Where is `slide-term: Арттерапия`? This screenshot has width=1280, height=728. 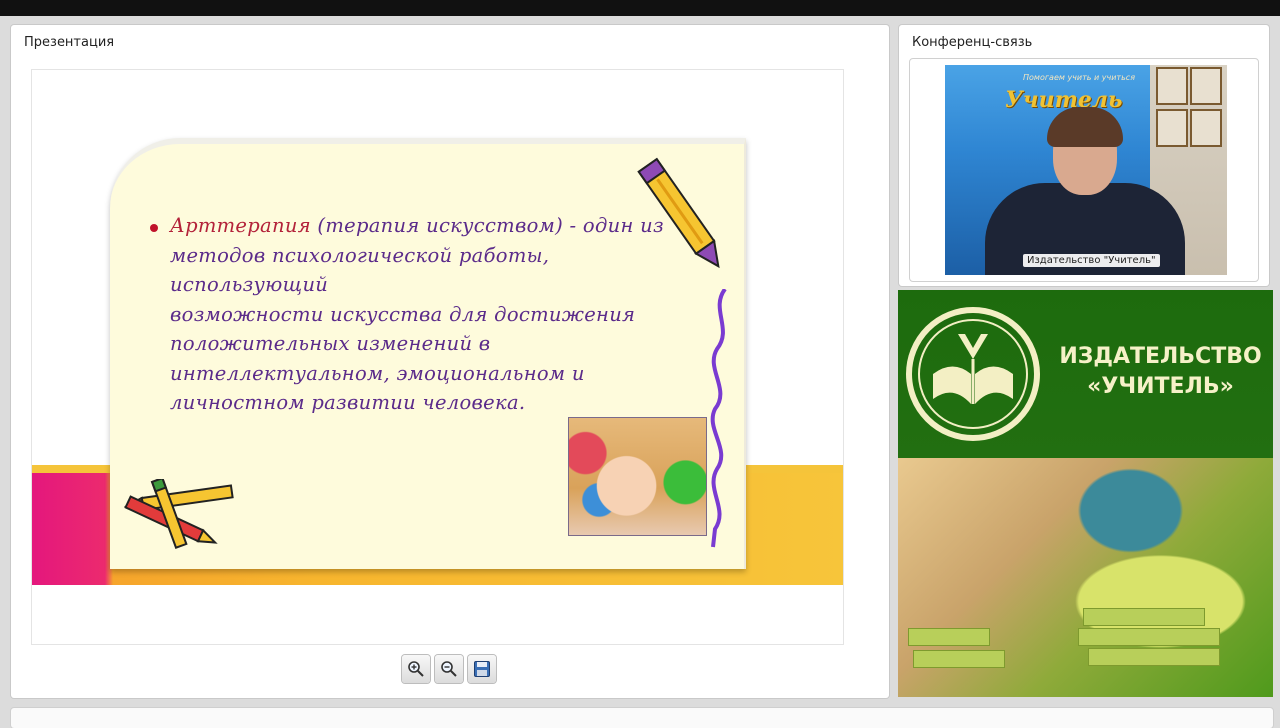 slide-term: Арттерапия is located at coordinates (240, 225).